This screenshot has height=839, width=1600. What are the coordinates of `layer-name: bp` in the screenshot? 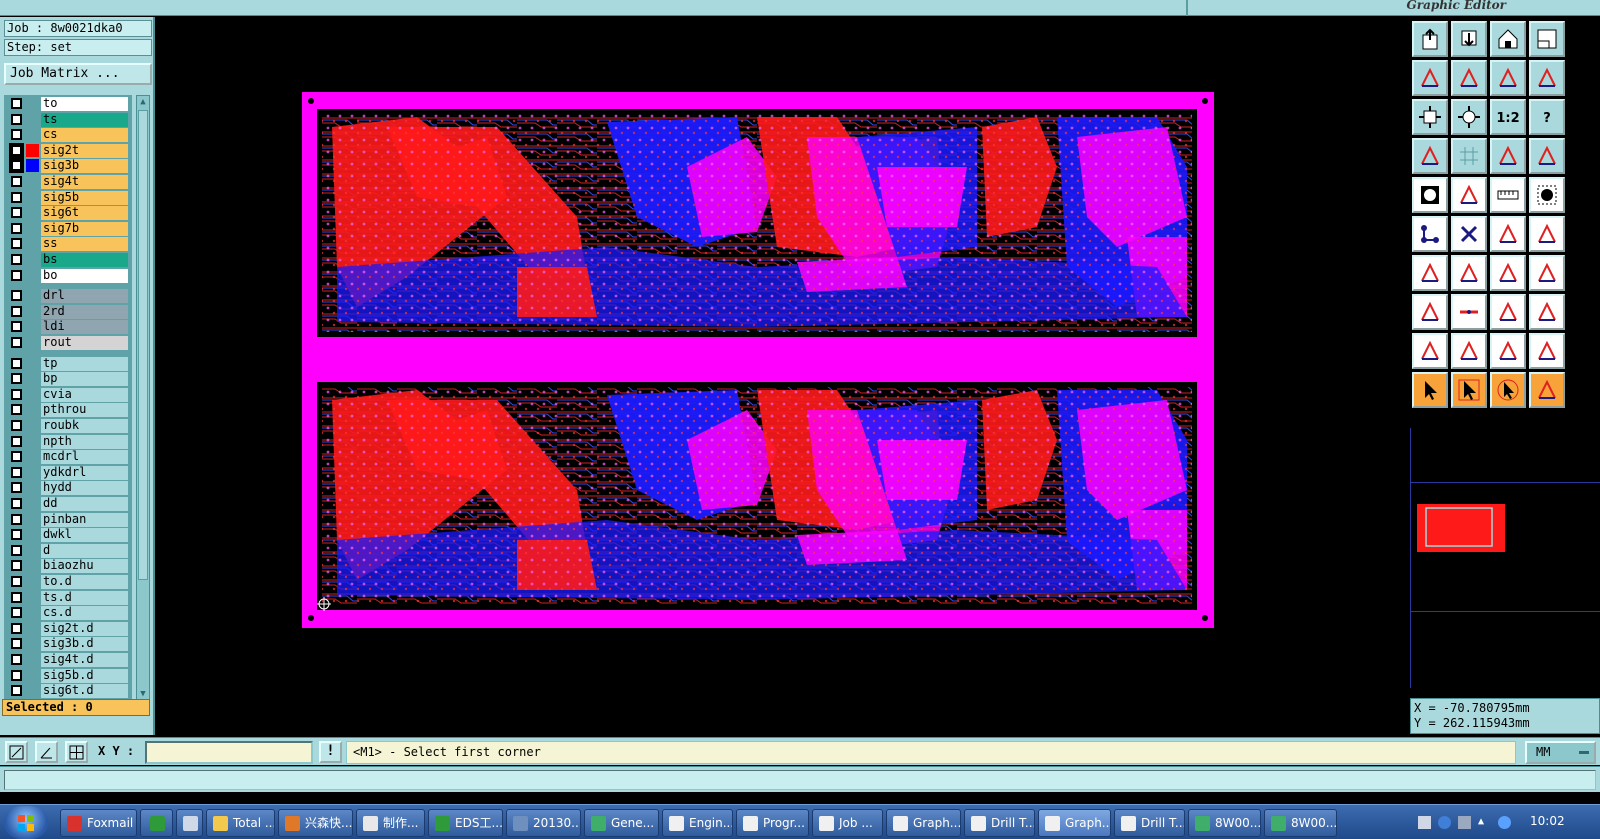 It's located at (84, 379).